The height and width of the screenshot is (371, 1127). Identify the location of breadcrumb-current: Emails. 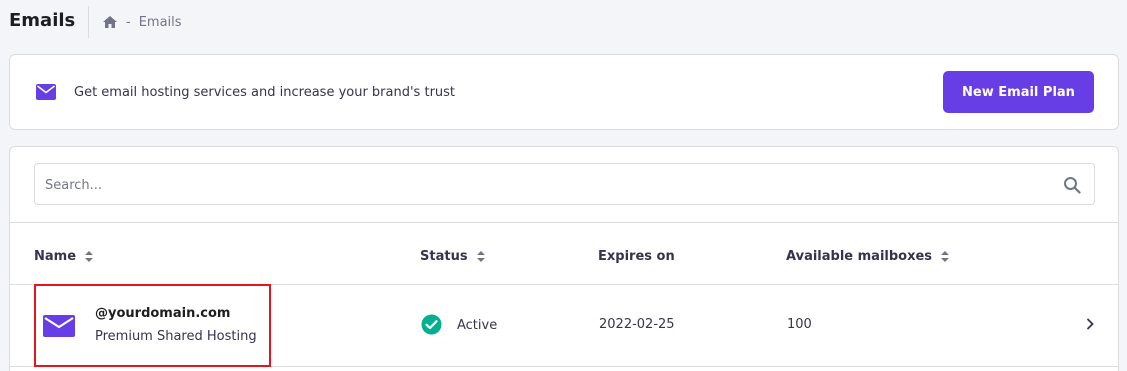
(160, 22).